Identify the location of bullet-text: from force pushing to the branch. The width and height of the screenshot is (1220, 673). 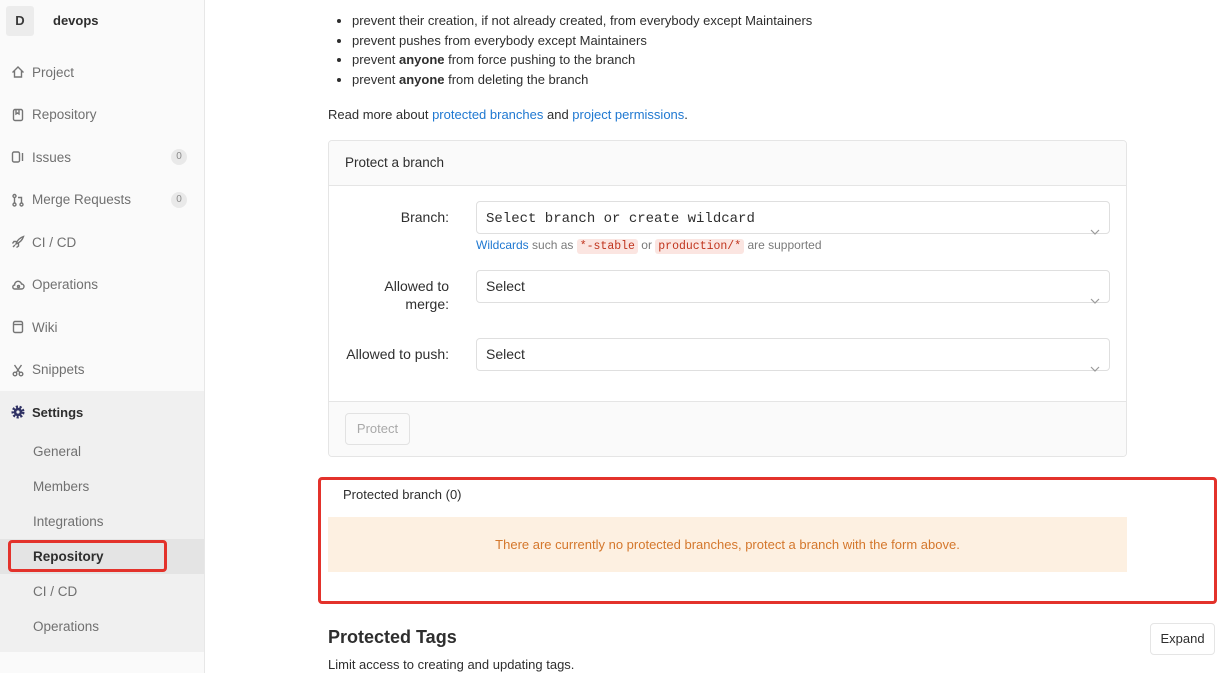
(540, 59).